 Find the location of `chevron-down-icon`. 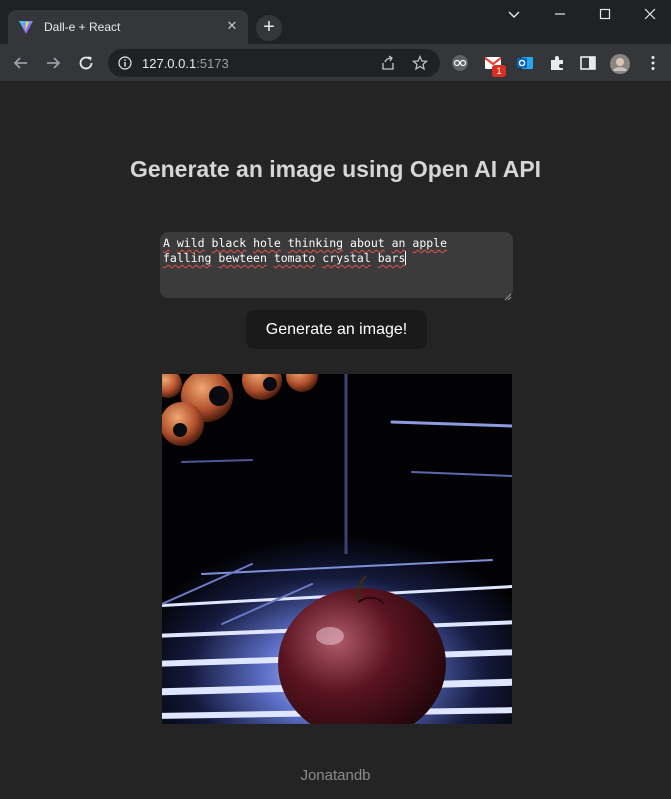

chevron-down-icon is located at coordinates (513, 14).